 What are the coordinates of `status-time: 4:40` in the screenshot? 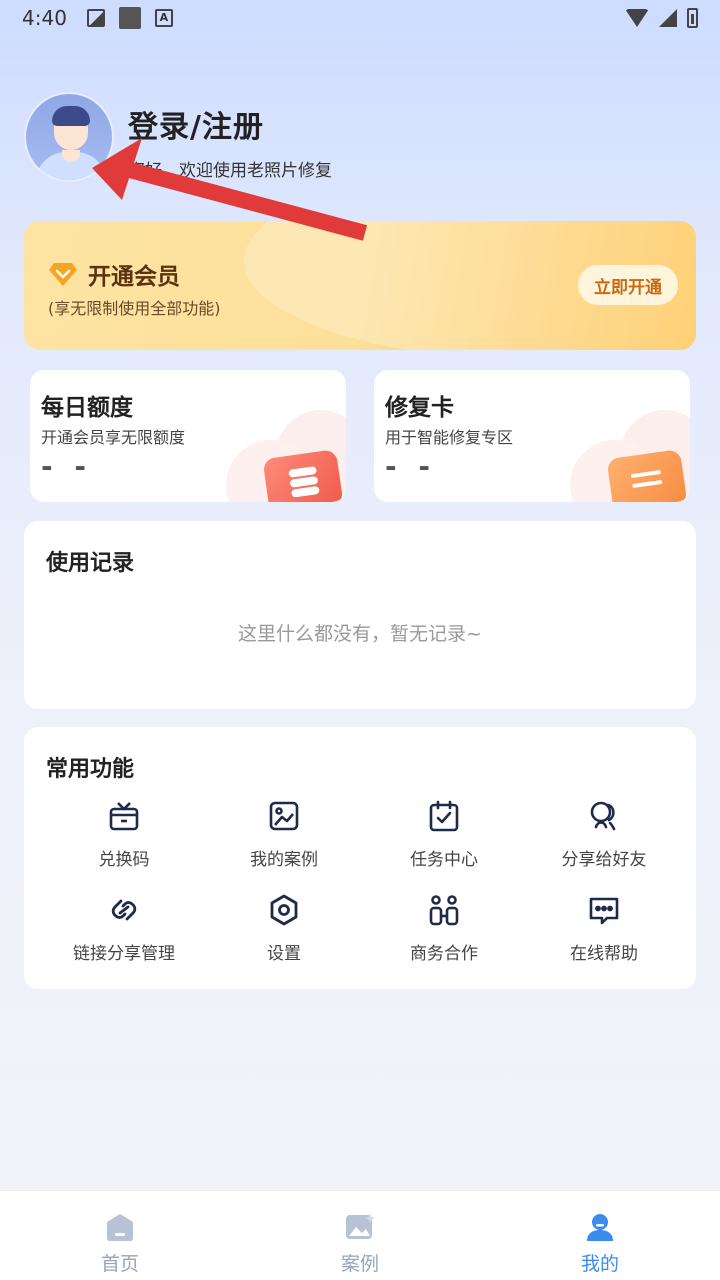 It's located at (44, 18).